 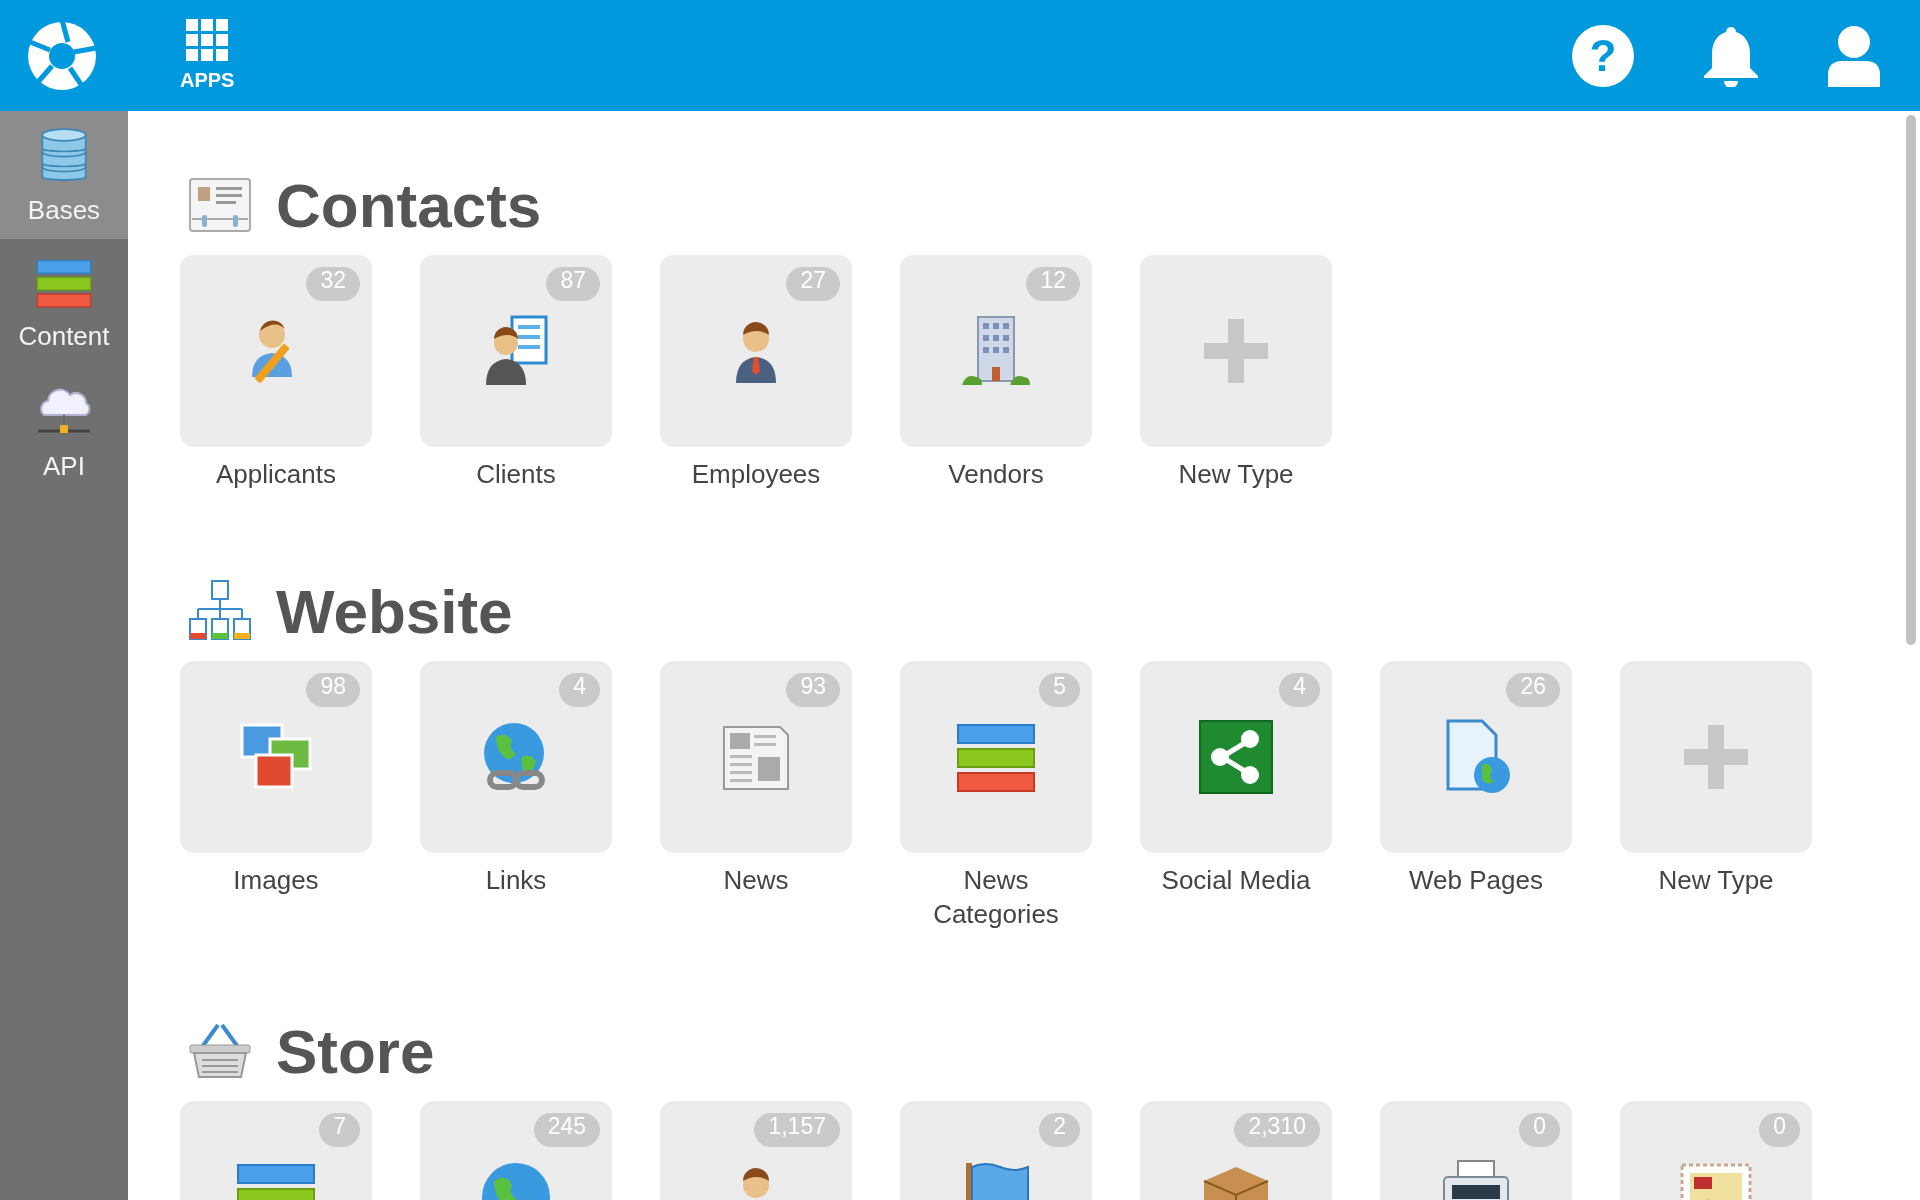 What do you see at coordinates (64, 303) in the screenshot?
I see `sidebar-item: Content` at bounding box center [64, 303].